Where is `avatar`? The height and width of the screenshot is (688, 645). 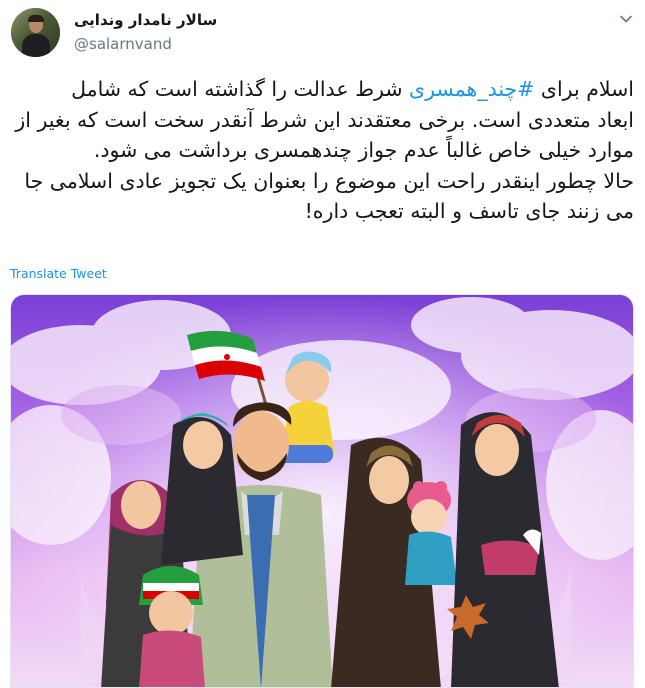
avatar is located at coordinates (35, 32).